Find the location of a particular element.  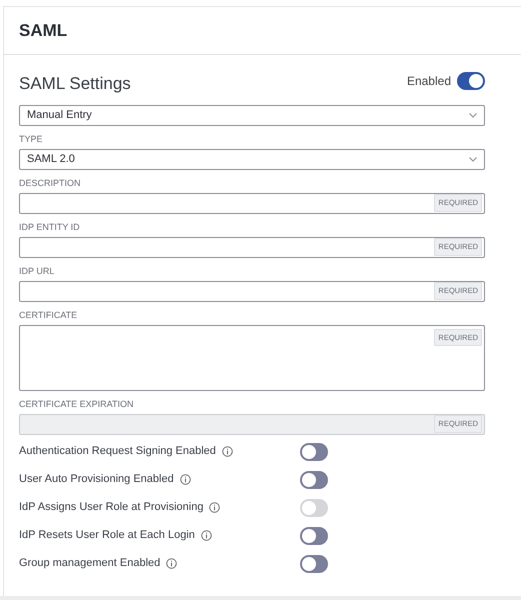

field-label: IDP URL is located at coordinates (37, 271).